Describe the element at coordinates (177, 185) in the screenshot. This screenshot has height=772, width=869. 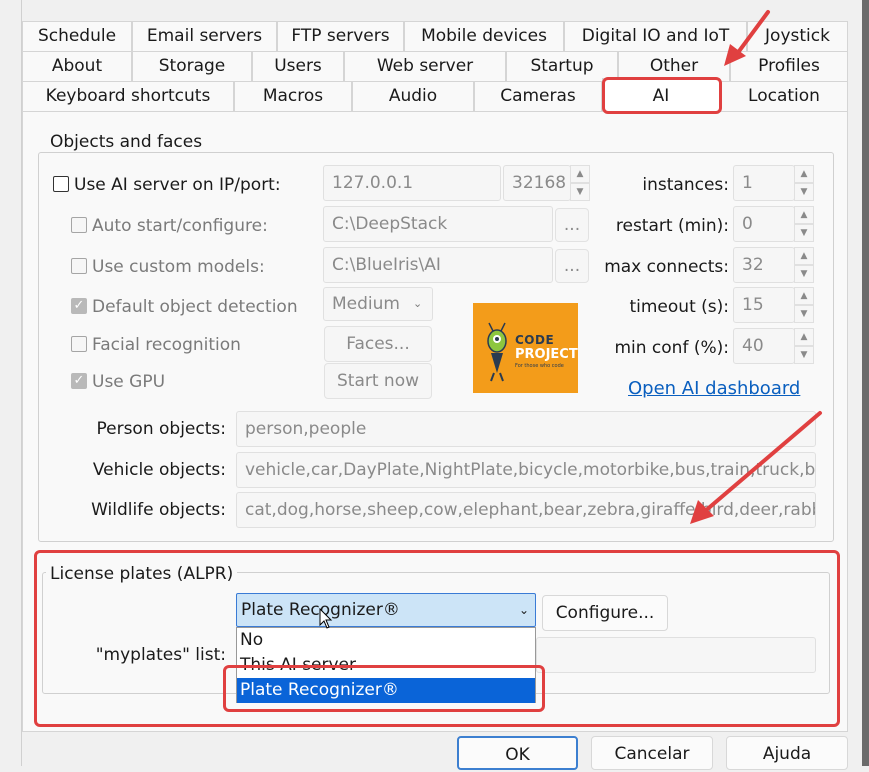
I see `use-ai-server-label: Use AI server on IP/port:` at that location.